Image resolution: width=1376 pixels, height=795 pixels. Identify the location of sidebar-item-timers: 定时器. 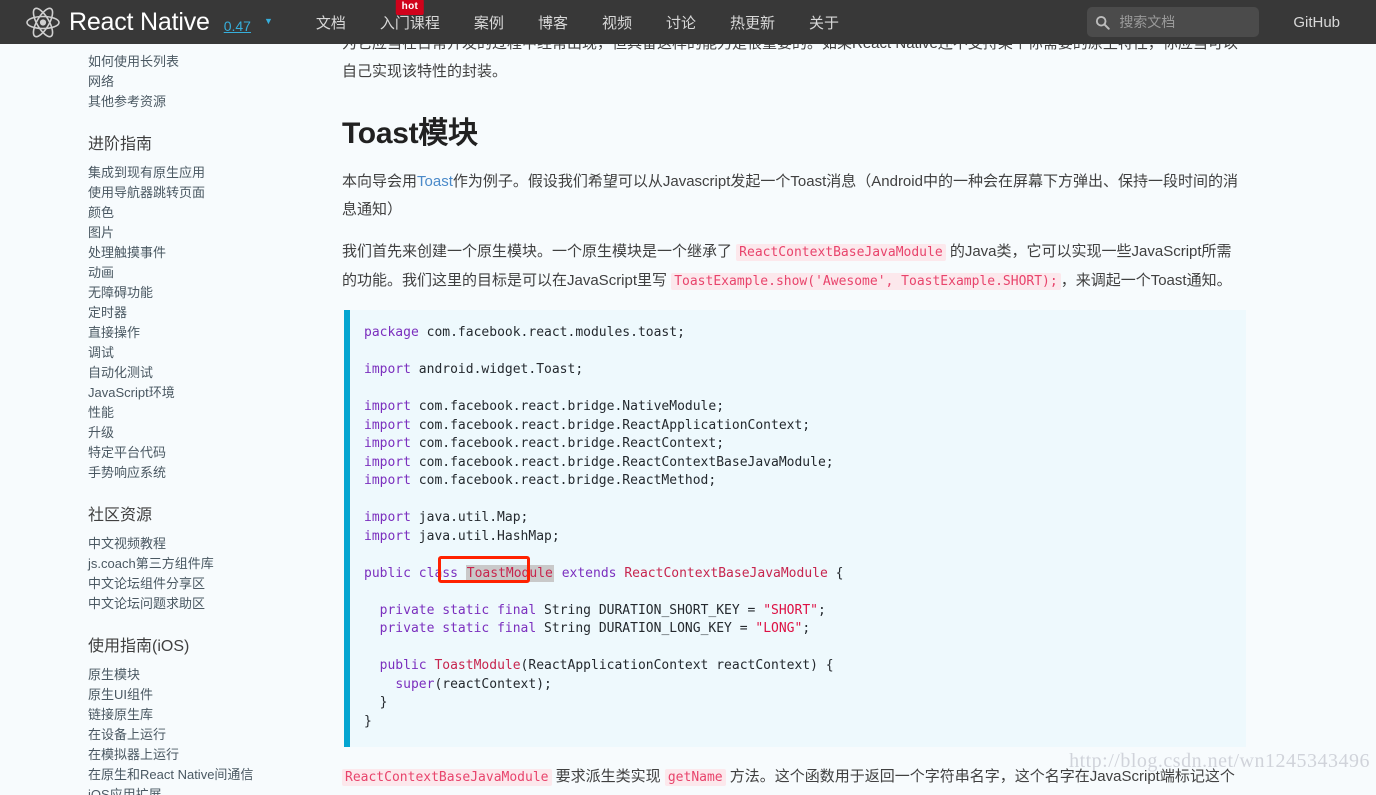
(197, 313).